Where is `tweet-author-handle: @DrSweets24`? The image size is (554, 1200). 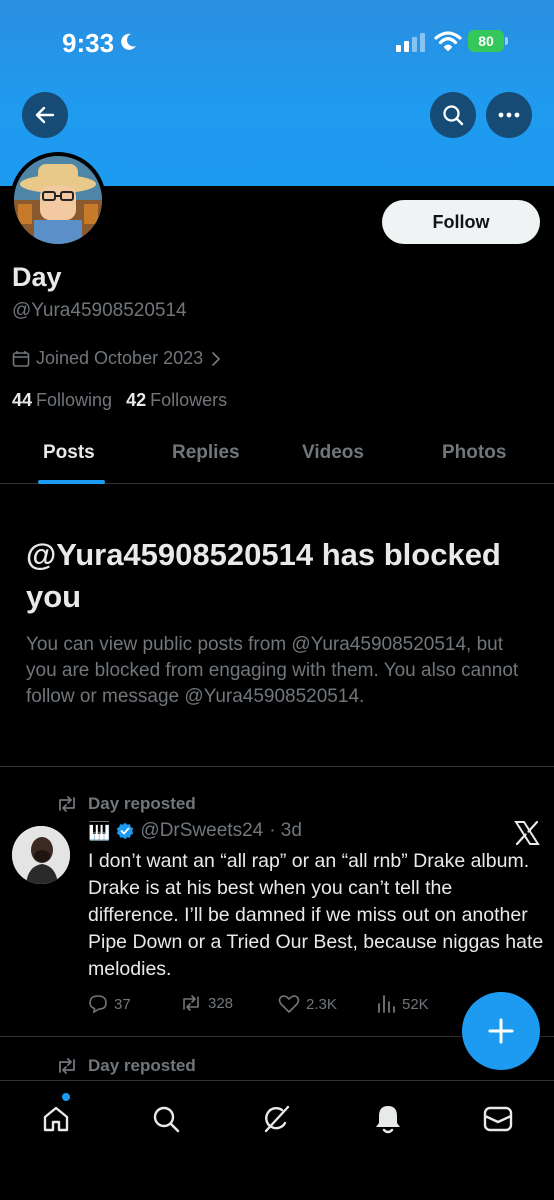 tweet-author-handle: @DrSweets24 is located at coordinates (201, 831).